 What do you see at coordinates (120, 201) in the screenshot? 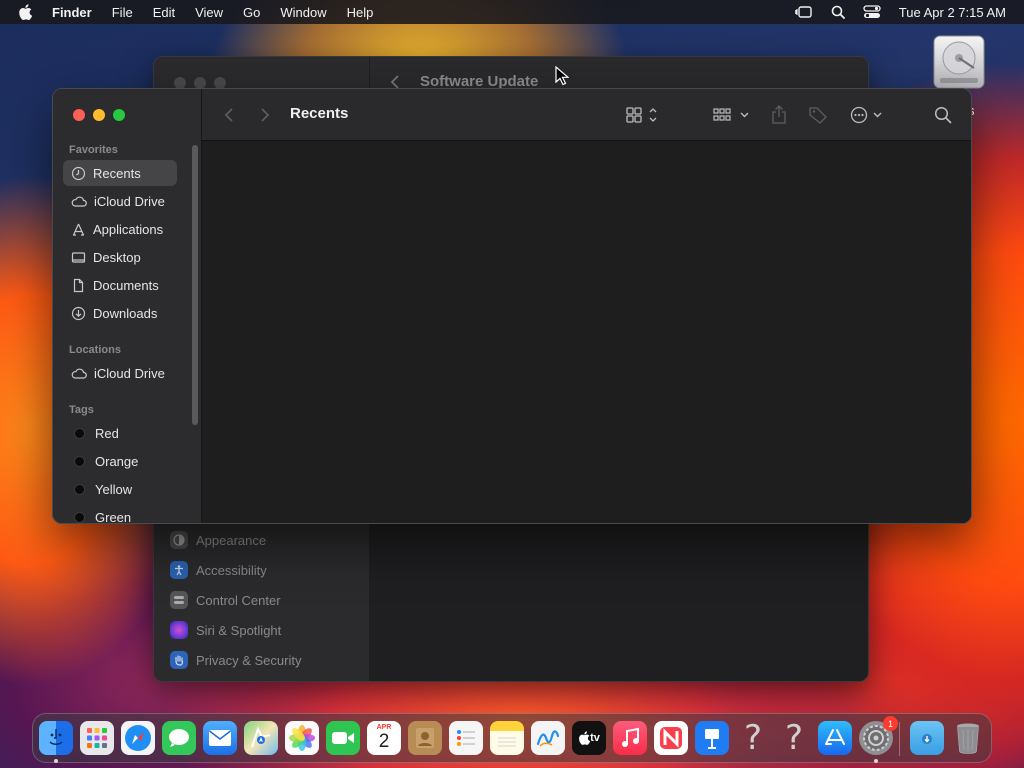
I see `sidebar-item-icloud-drive: iCloud Drive` at bounding box center [120, 201].